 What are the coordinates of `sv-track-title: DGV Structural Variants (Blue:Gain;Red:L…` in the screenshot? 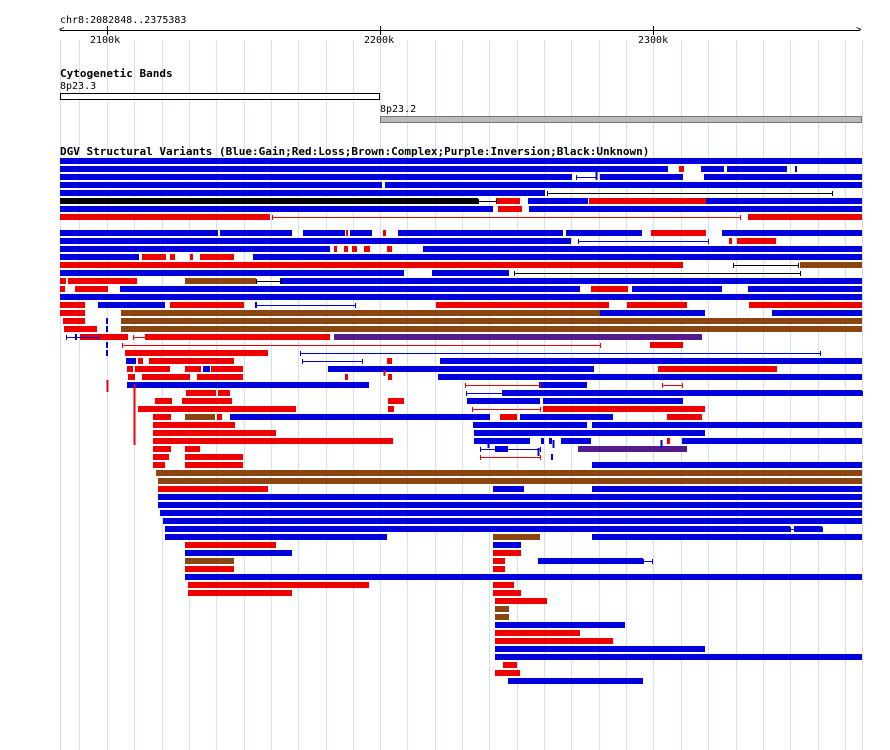 It's located at (355, 151).